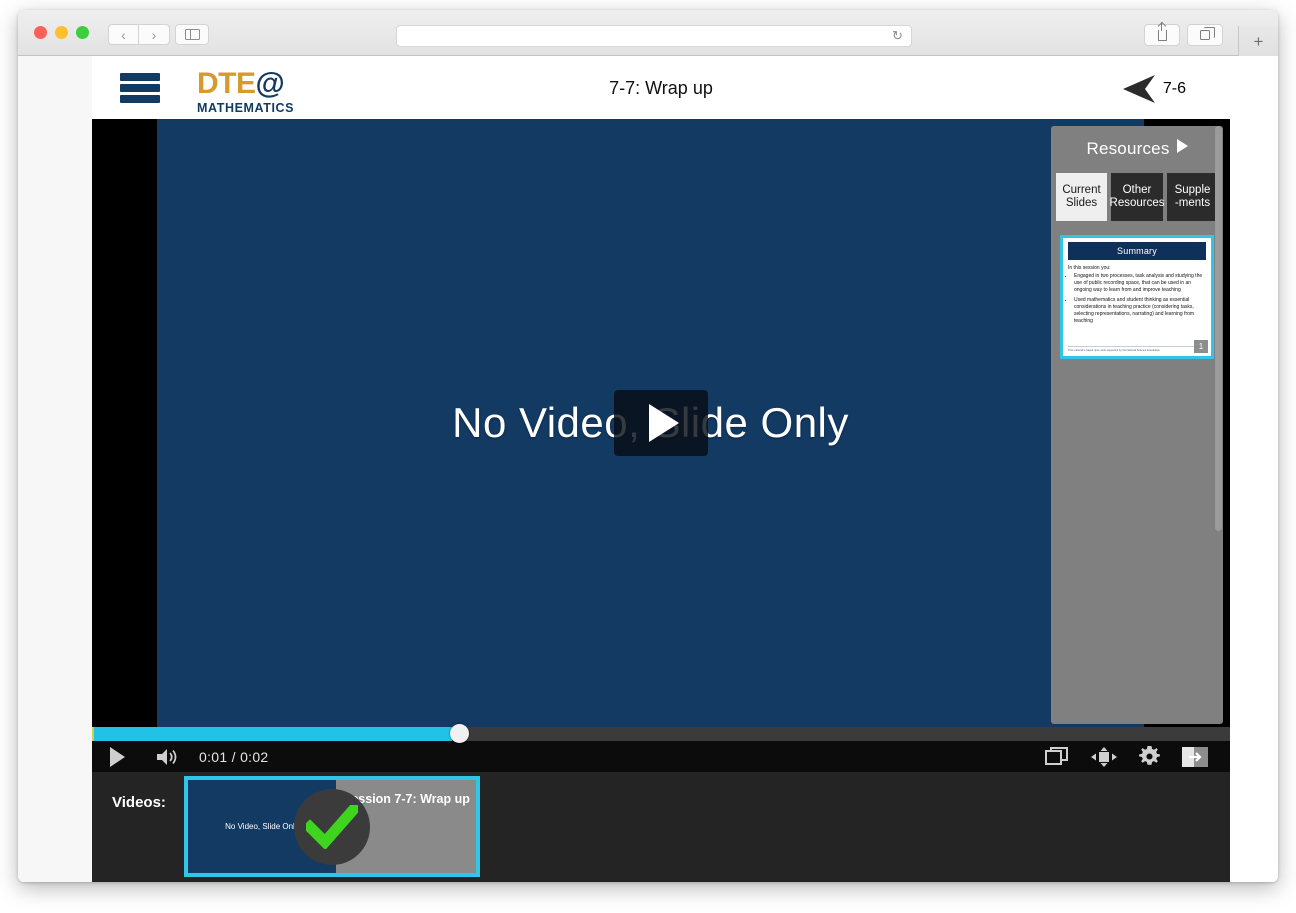  What do you see at coordinates (1137, 251) in the screenshot?
I see `slide-thumbnail-banner: Summary` at bounding box center [1137, 251].